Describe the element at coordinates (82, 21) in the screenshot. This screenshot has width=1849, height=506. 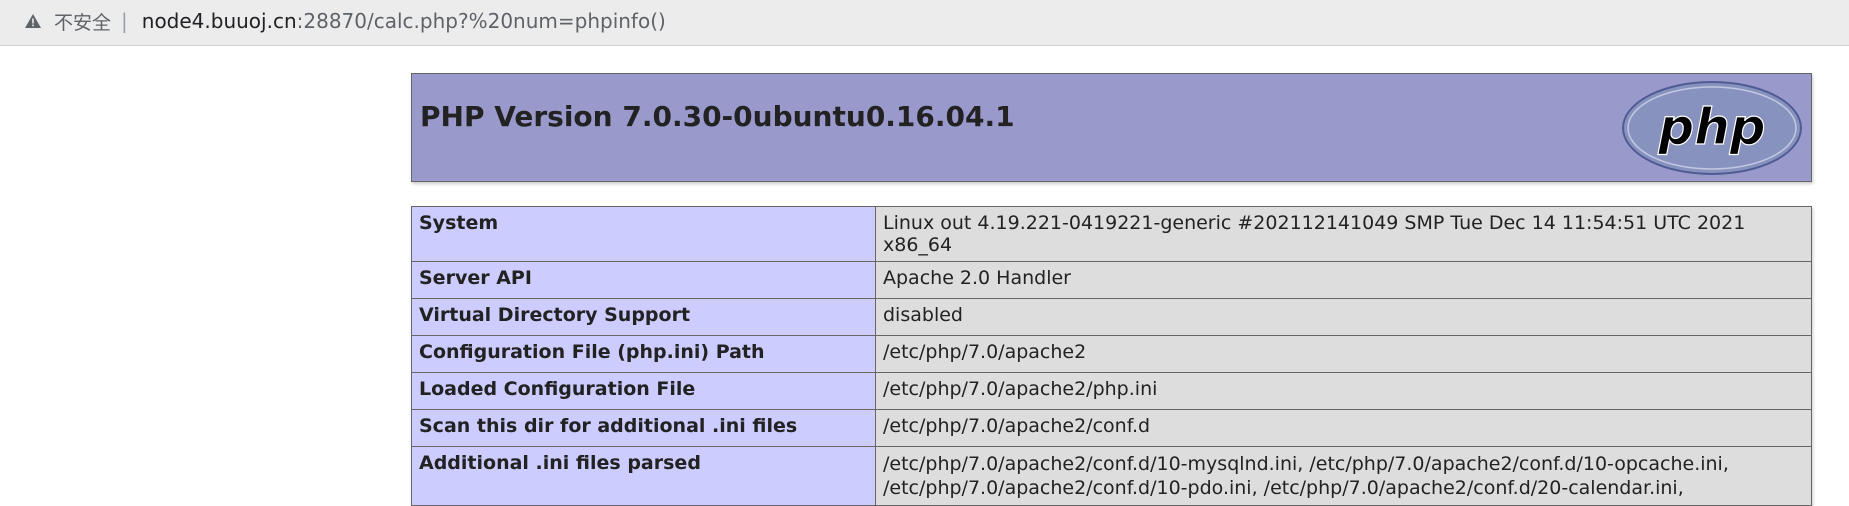
I see `security-status-label: 不安全` at that location.